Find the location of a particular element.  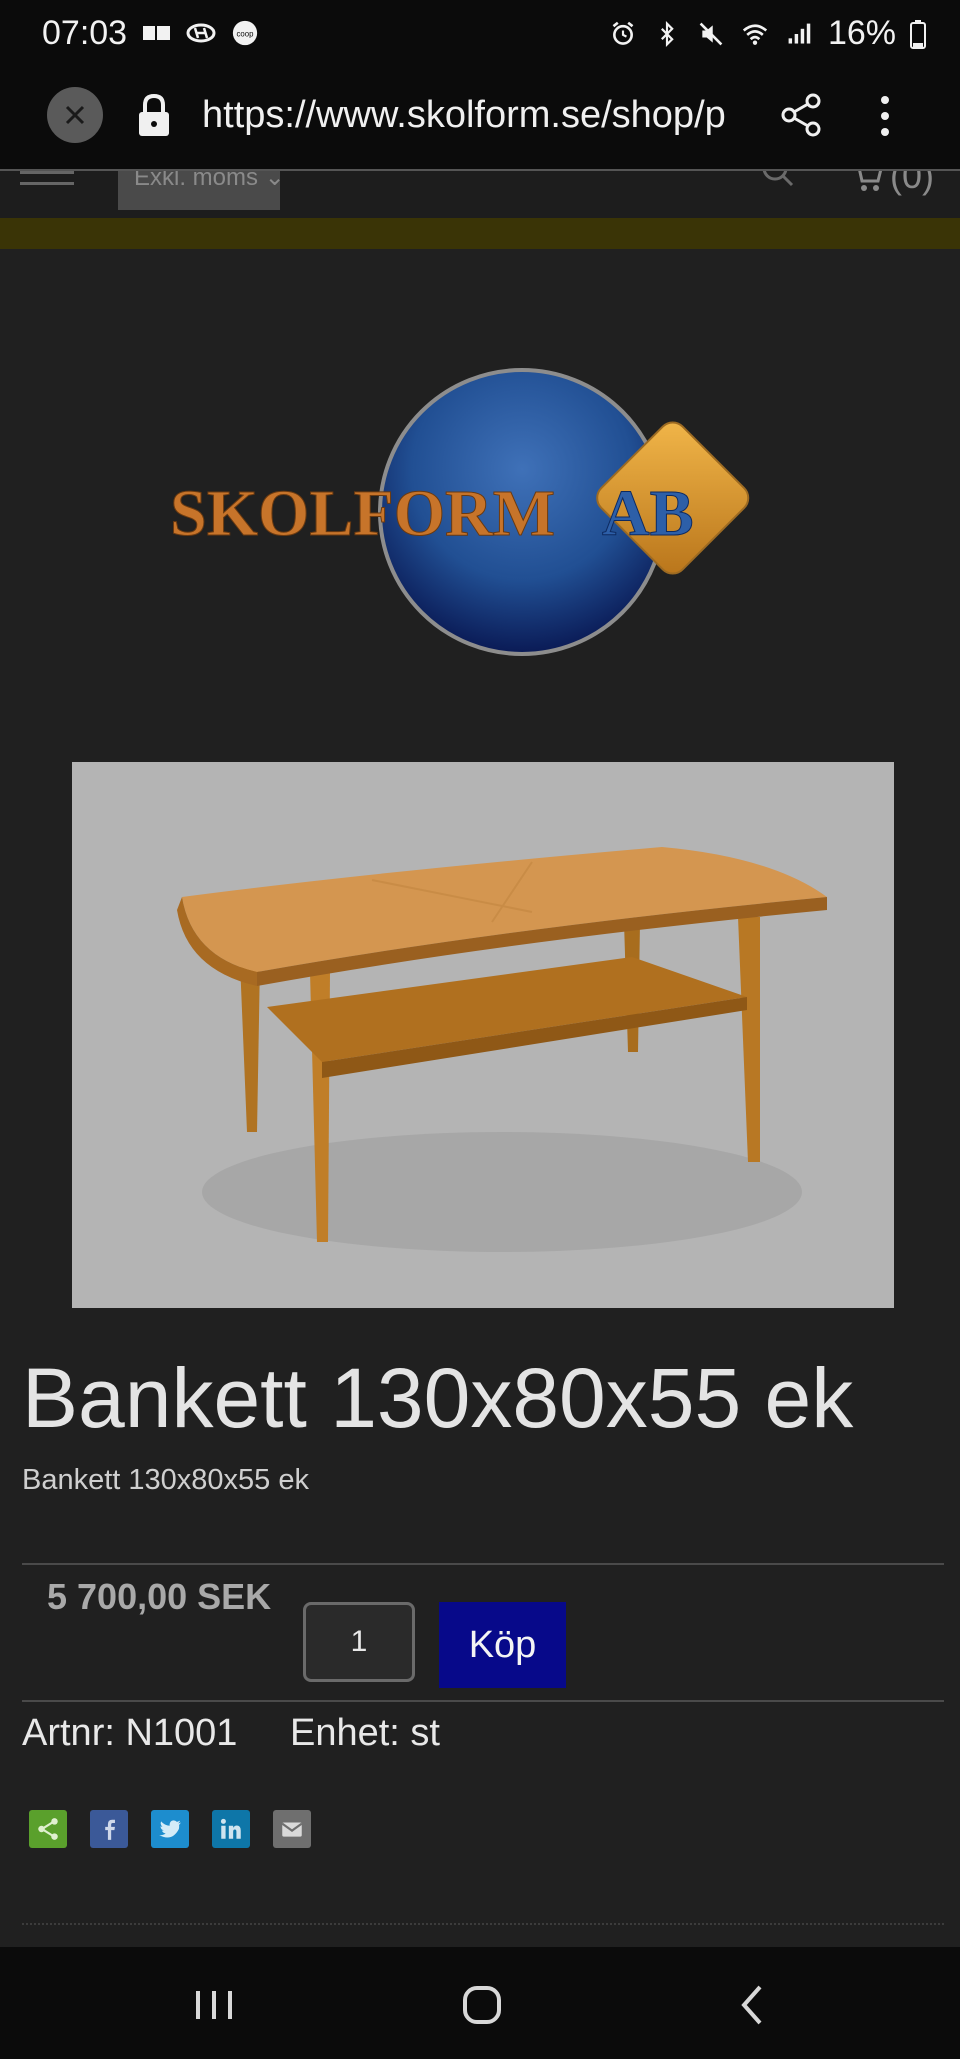

product-title: Bankett 130x80x55 ek is located at coordinates (438, 1398).